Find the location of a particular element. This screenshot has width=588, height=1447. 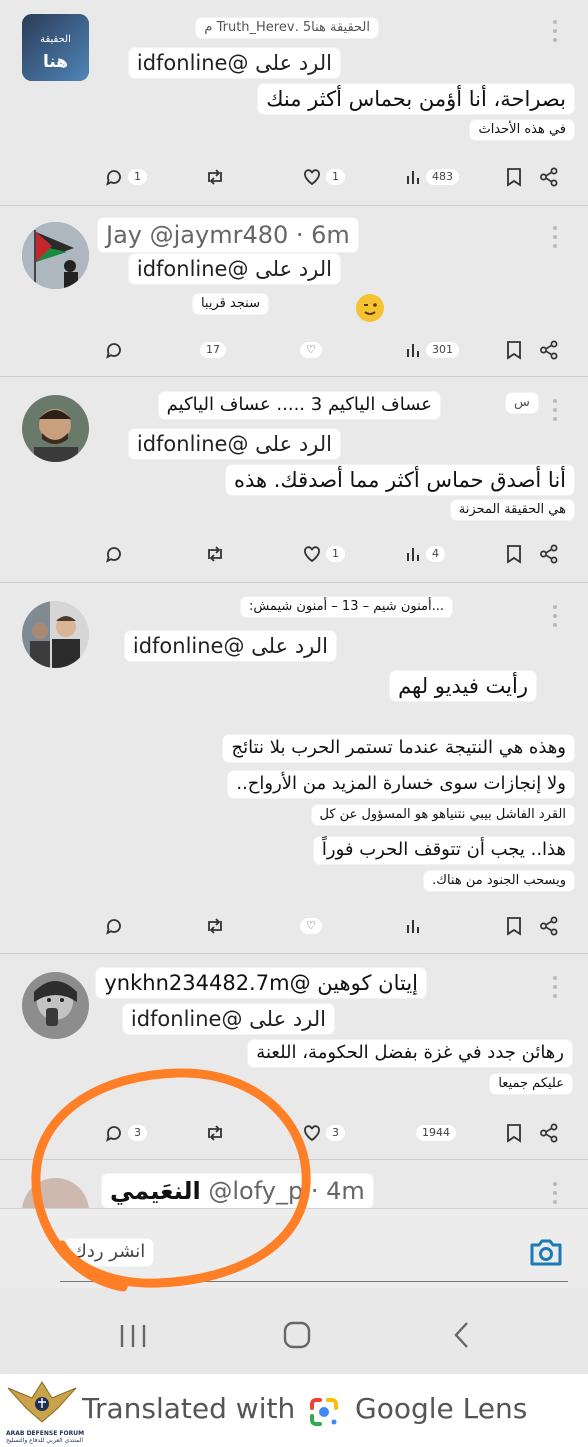

views-button: 4 is located at coordinates (424, 554).